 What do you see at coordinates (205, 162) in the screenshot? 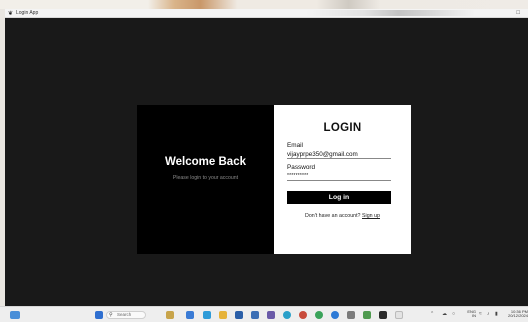
I see `welcome-heading: Welcome Back` at bounding box center [205, 162].